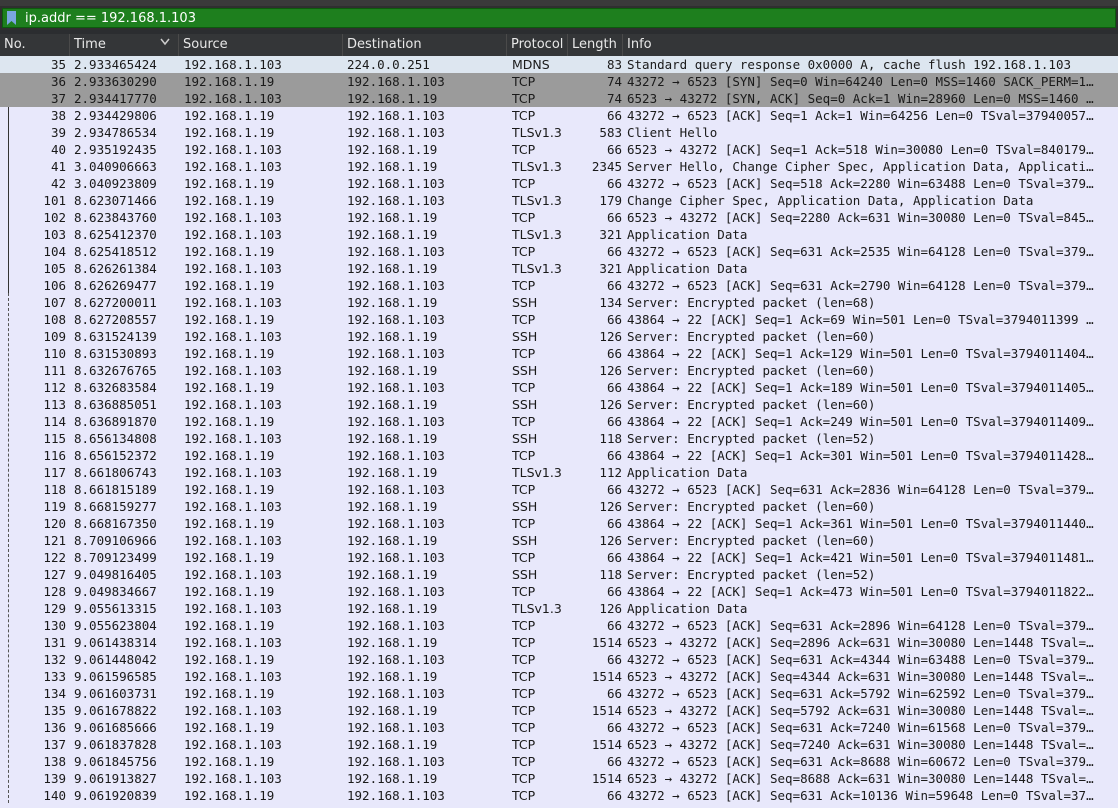 The width and height of the screenshot is (1118, 808). Describe the element at coordinates (870, 45) in the screenshot. I see `column-header-info: Info` at that location.